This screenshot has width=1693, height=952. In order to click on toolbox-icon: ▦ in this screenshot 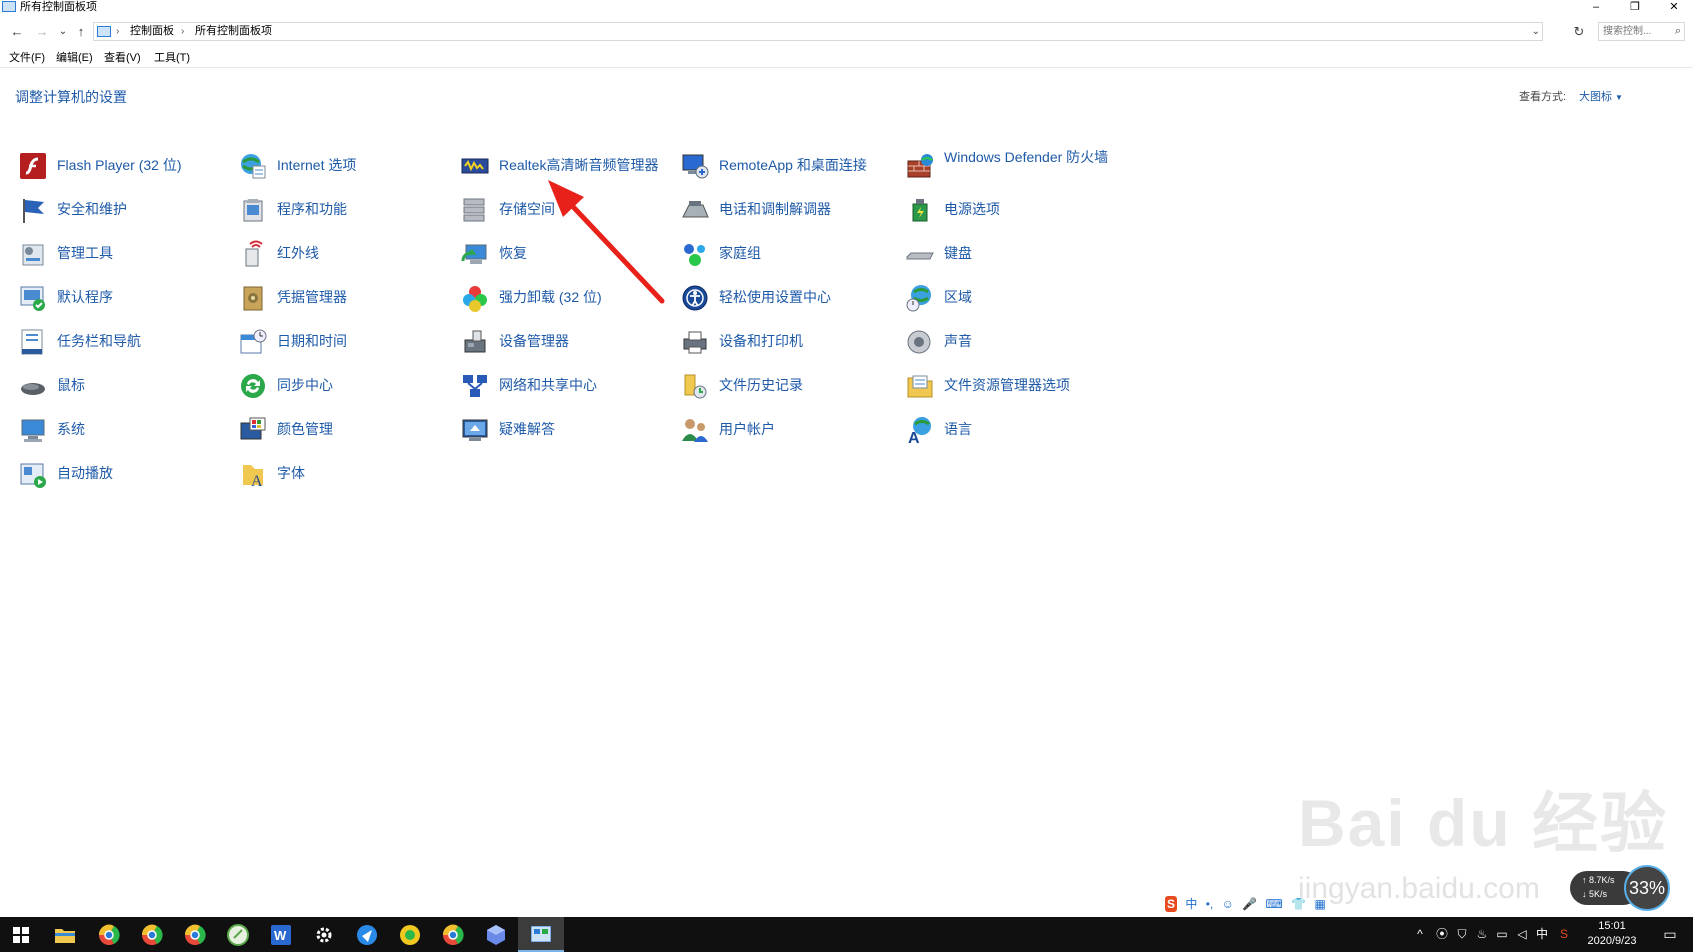, I will do `click(1319, 904)`.